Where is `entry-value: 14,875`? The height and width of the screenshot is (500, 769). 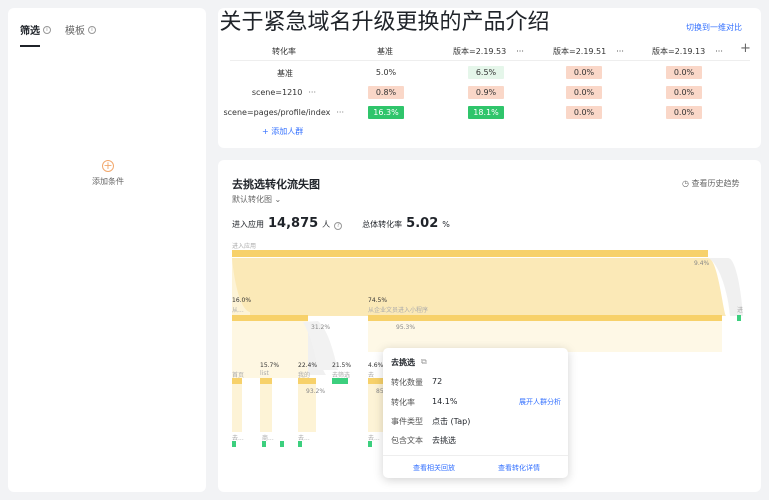
entry-value: 14,875 is located at coordinates (293, 223).